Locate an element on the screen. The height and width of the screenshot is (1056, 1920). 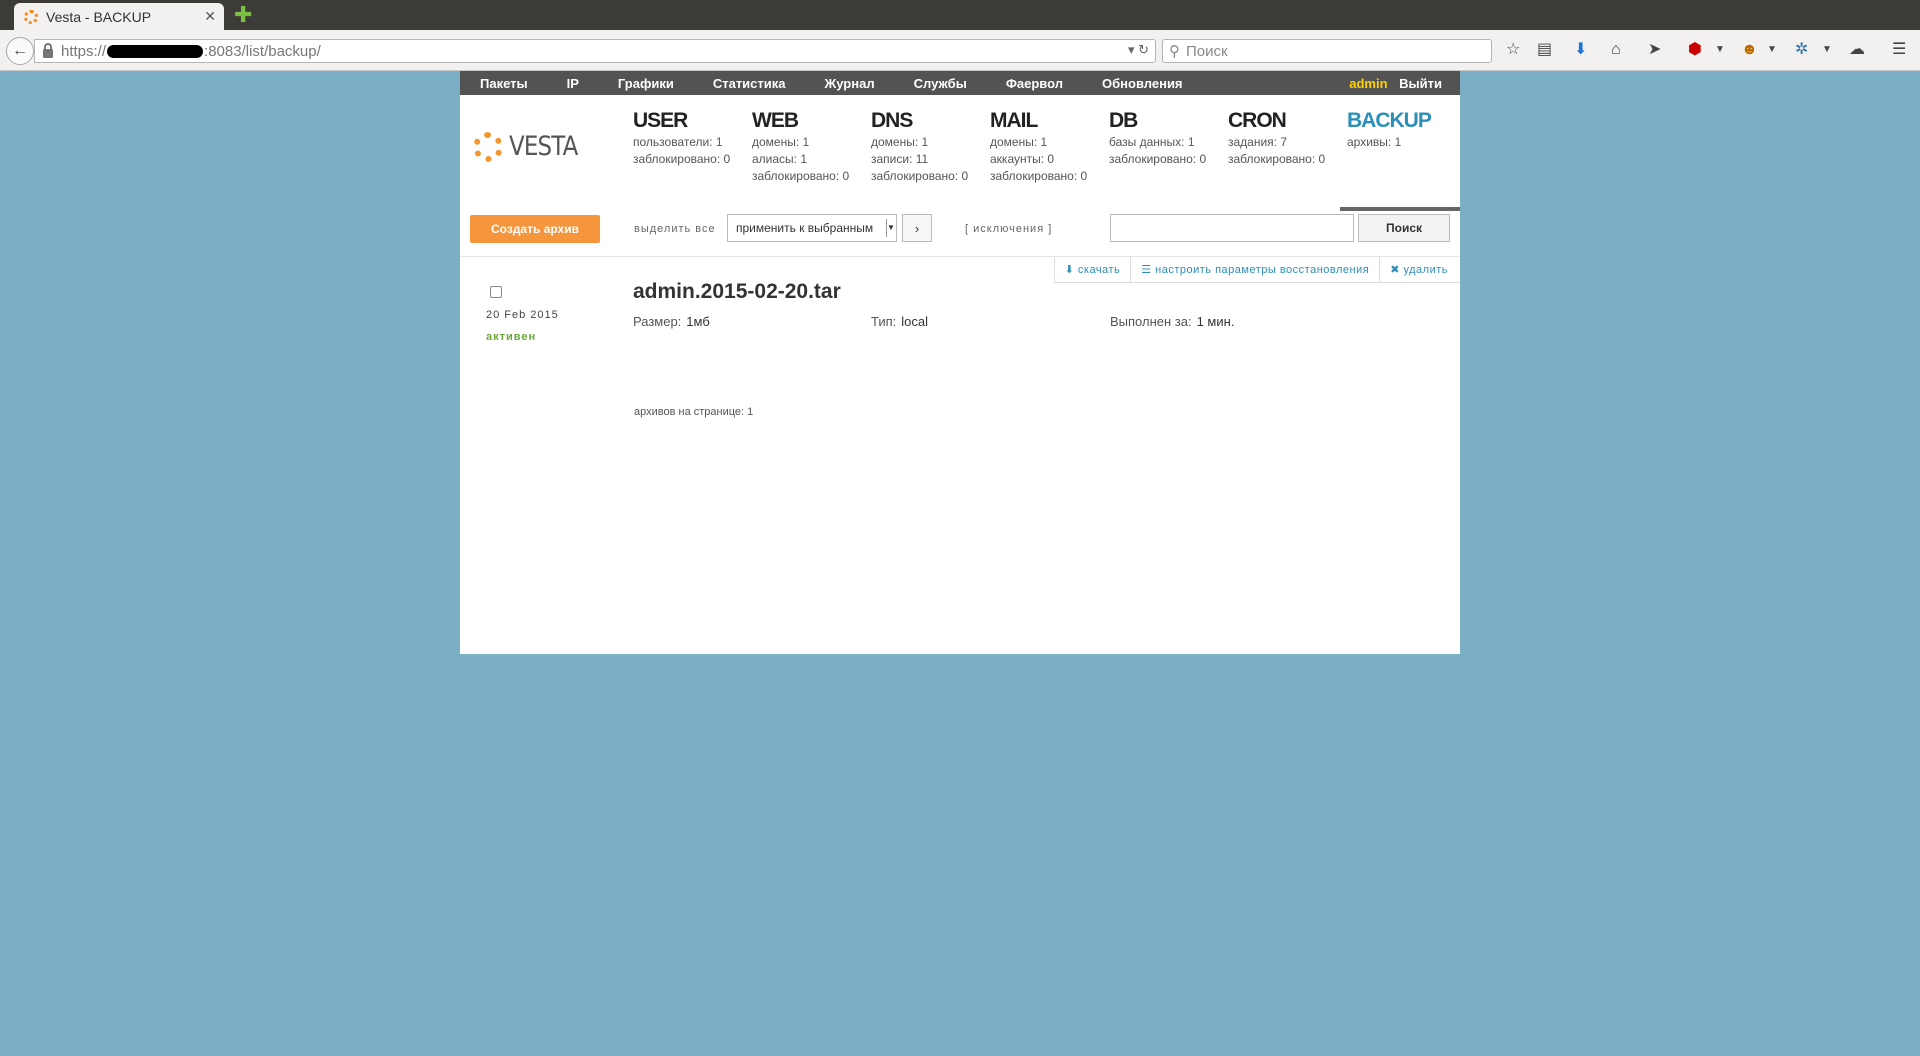
logout-link: Выйти is located at coordinates (1420, 83).